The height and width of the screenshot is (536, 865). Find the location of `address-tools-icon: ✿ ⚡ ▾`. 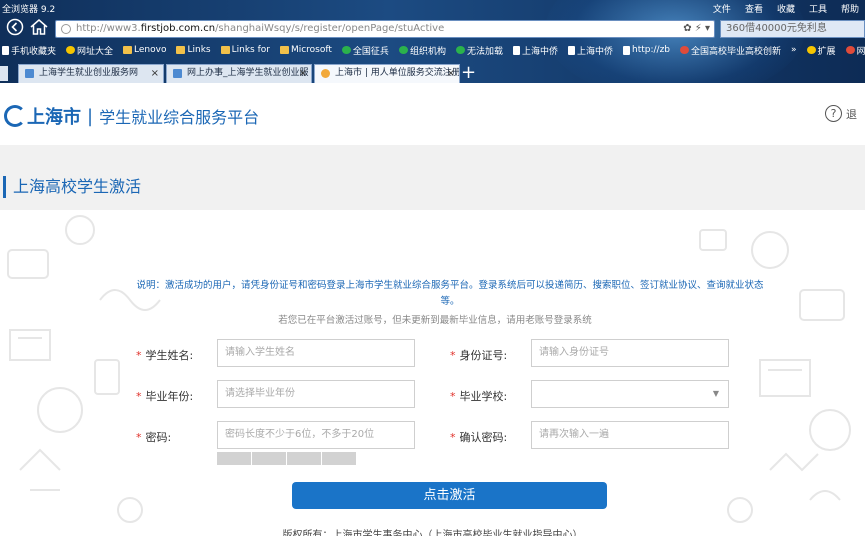

address-tools-icon: ✿ ⚡ ▾ is located at coordinates (696, 29).